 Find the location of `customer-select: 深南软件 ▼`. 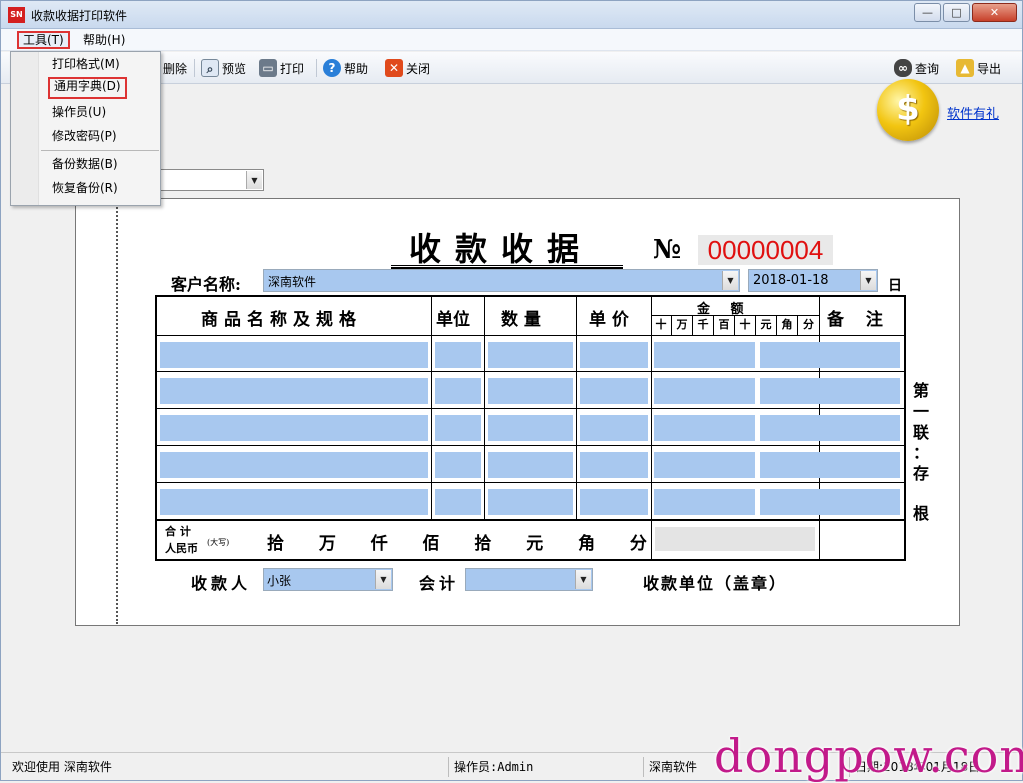

customer-select: 深南软件 ▼ is located at coordinates (501, 280).